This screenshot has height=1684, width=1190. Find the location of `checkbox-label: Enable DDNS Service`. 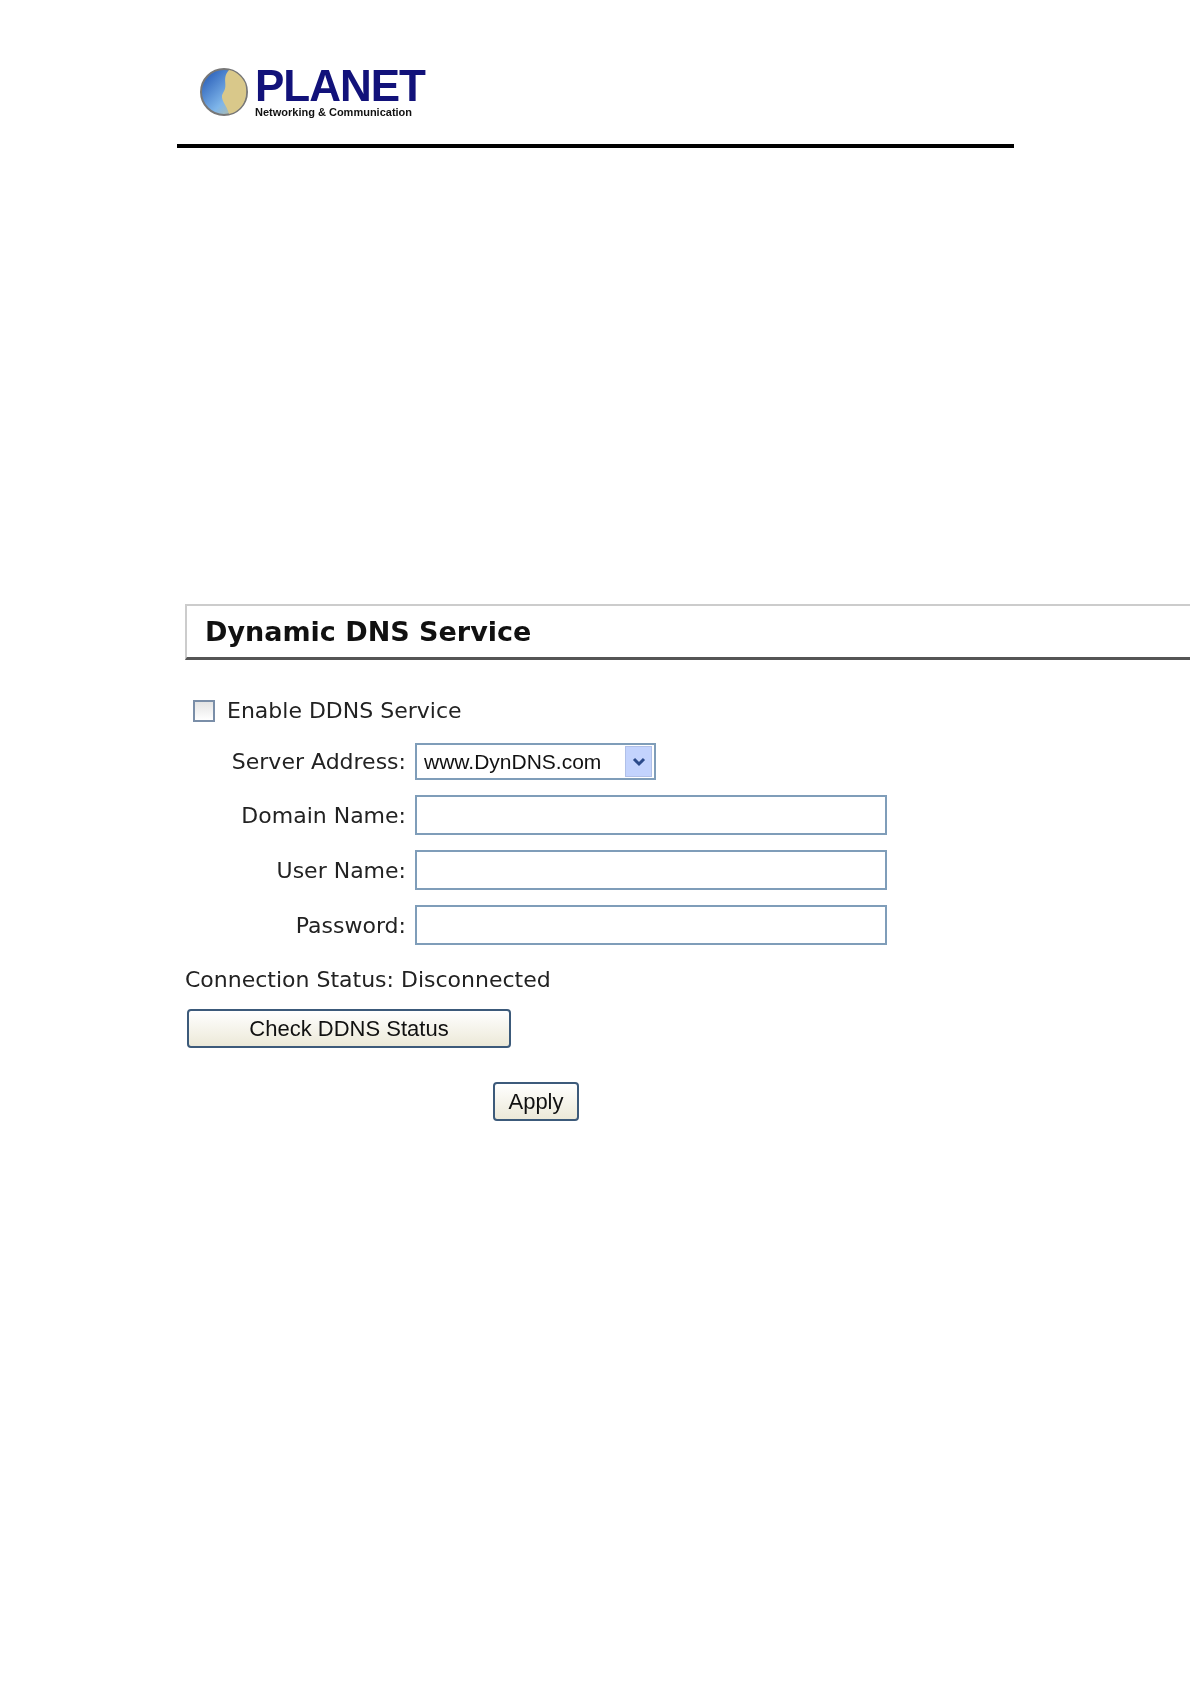

checkbox-label: Enable DDNS Service is located at coordinates (344, 710).